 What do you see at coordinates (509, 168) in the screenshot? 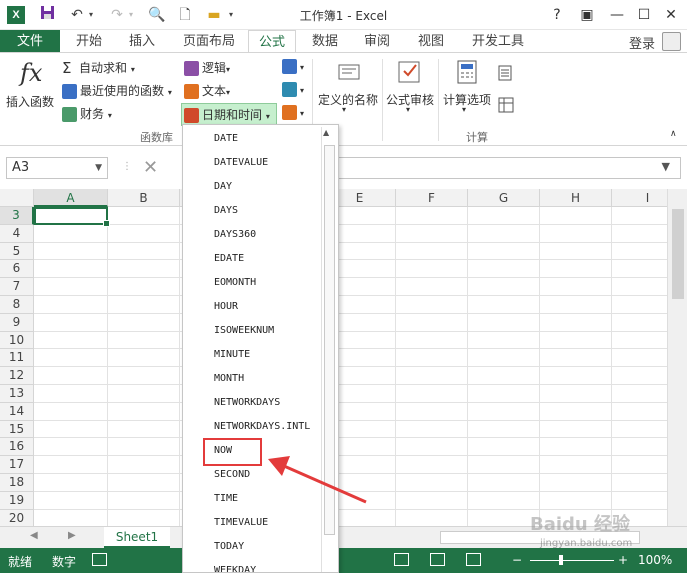
I see `formula-input: ▼` at bounding box center [509, 168].